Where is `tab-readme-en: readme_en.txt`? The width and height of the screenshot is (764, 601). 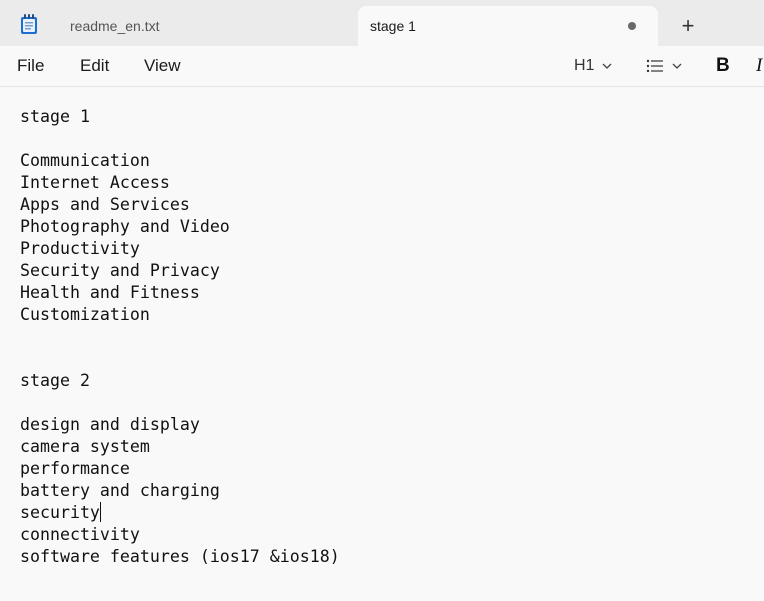
tab-readme-en: readme_en.txt is located at coordinates (202, 26).